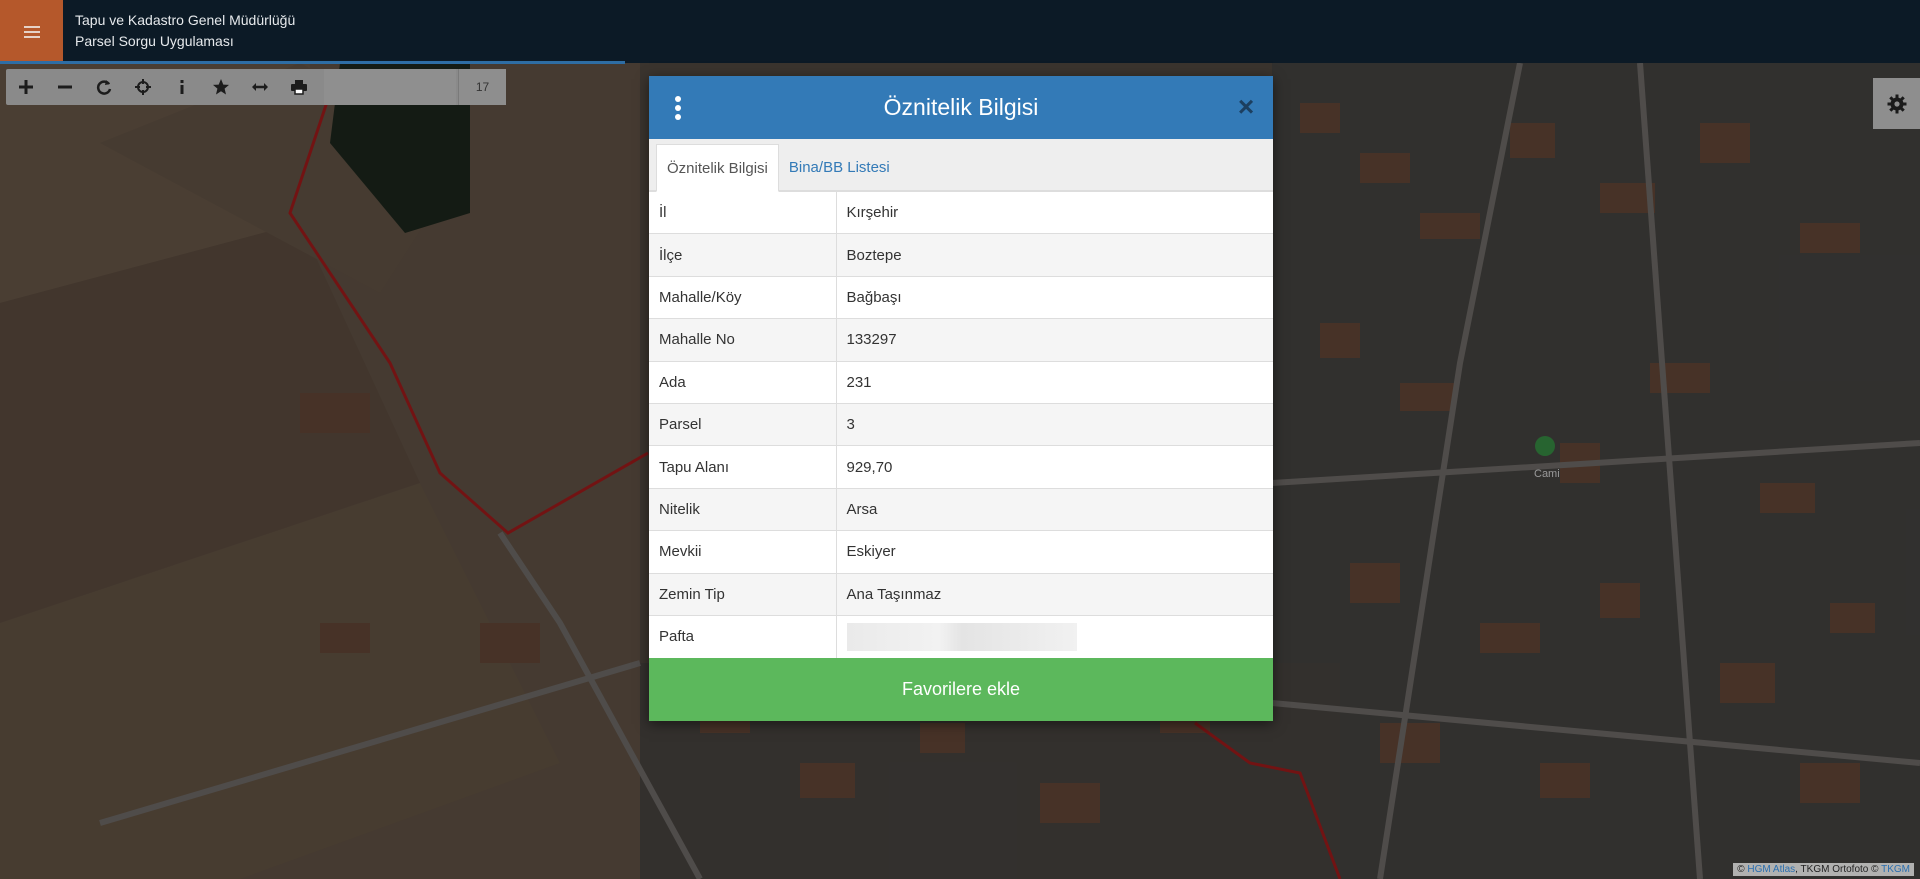 This screenshot has height=879, width=1920. I want to click on row-value: Boztepe, so click(1054, 255).